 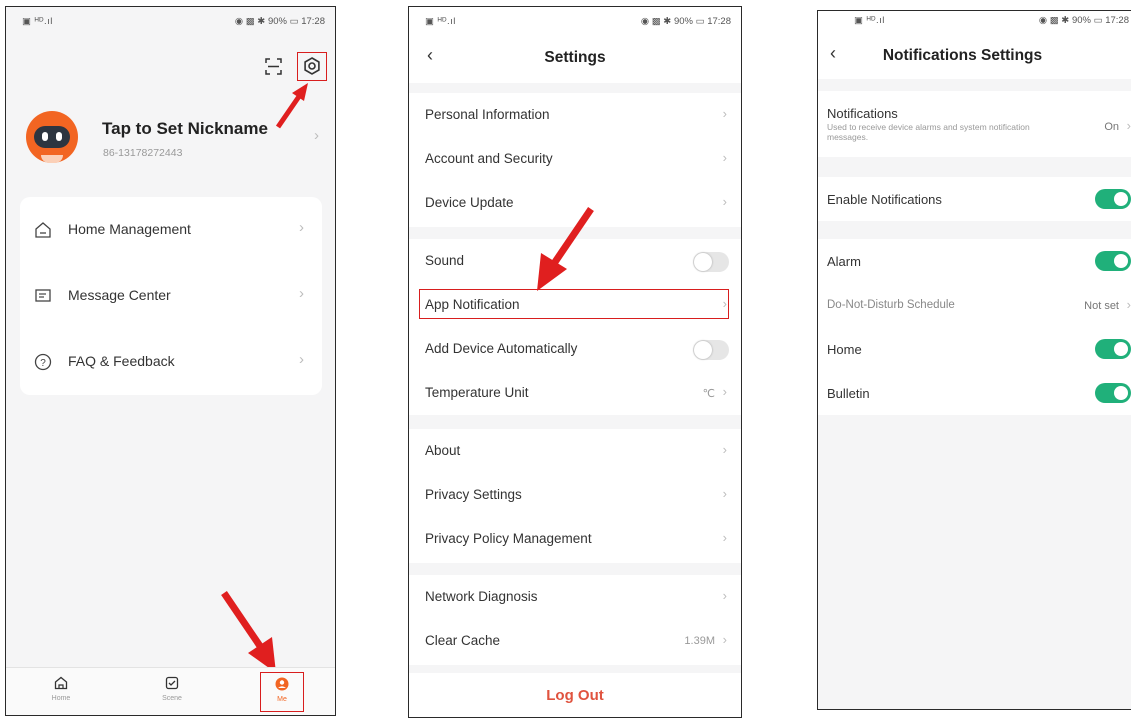 What do you see at coordinates (711, 350) in the screenshot?
I see `add-device-toggle` at bounding box center [711, 350].